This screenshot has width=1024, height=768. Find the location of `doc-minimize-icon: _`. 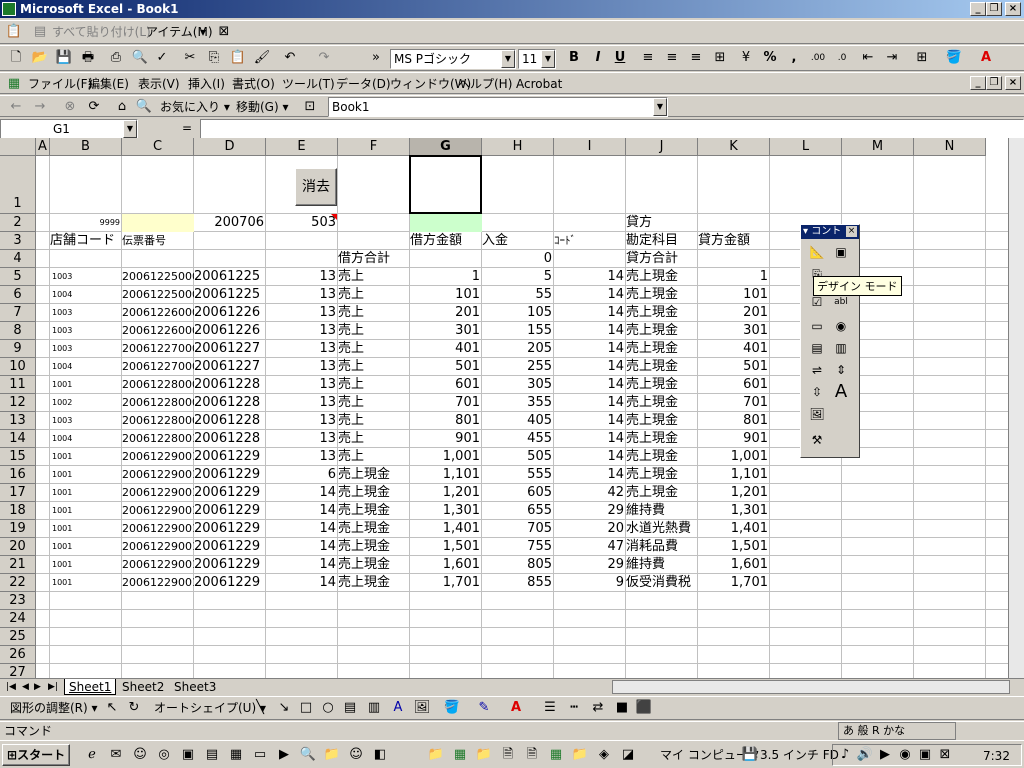

doc-minimize-icon: _ is located at coordinates (978, 83).